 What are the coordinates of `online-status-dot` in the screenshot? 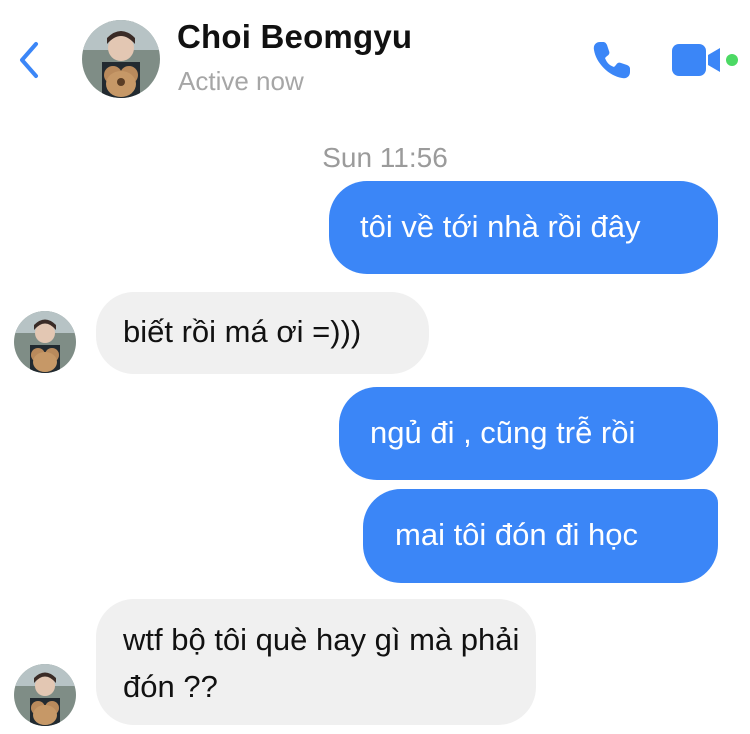 It's located at (732, 60).